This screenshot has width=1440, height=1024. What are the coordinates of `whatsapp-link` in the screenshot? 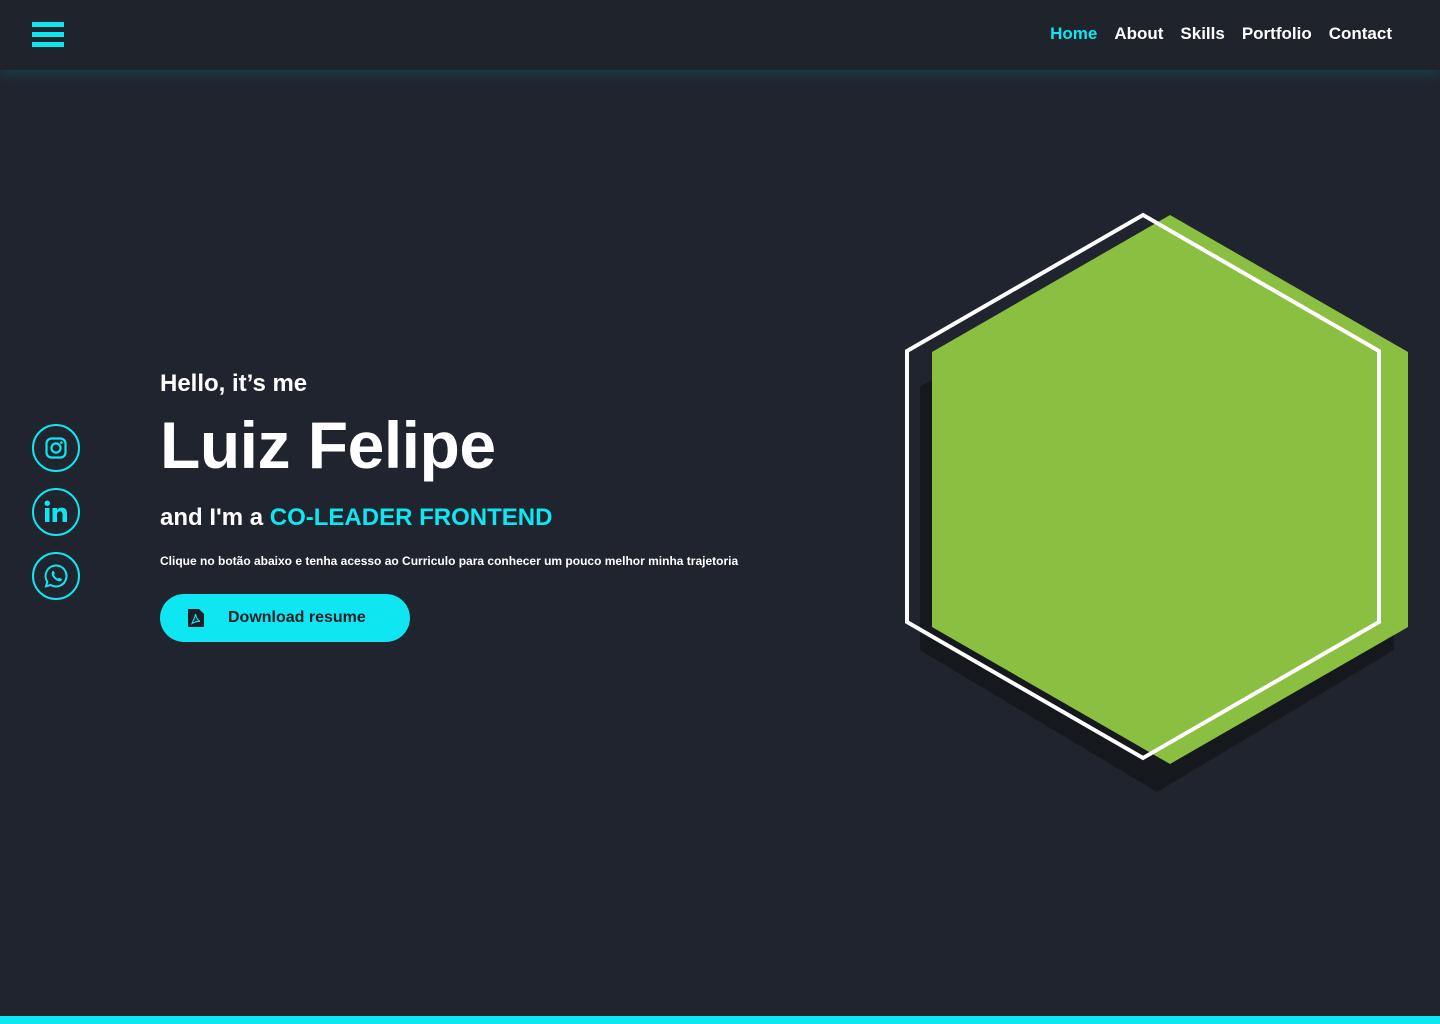 It's located at (56, 576).